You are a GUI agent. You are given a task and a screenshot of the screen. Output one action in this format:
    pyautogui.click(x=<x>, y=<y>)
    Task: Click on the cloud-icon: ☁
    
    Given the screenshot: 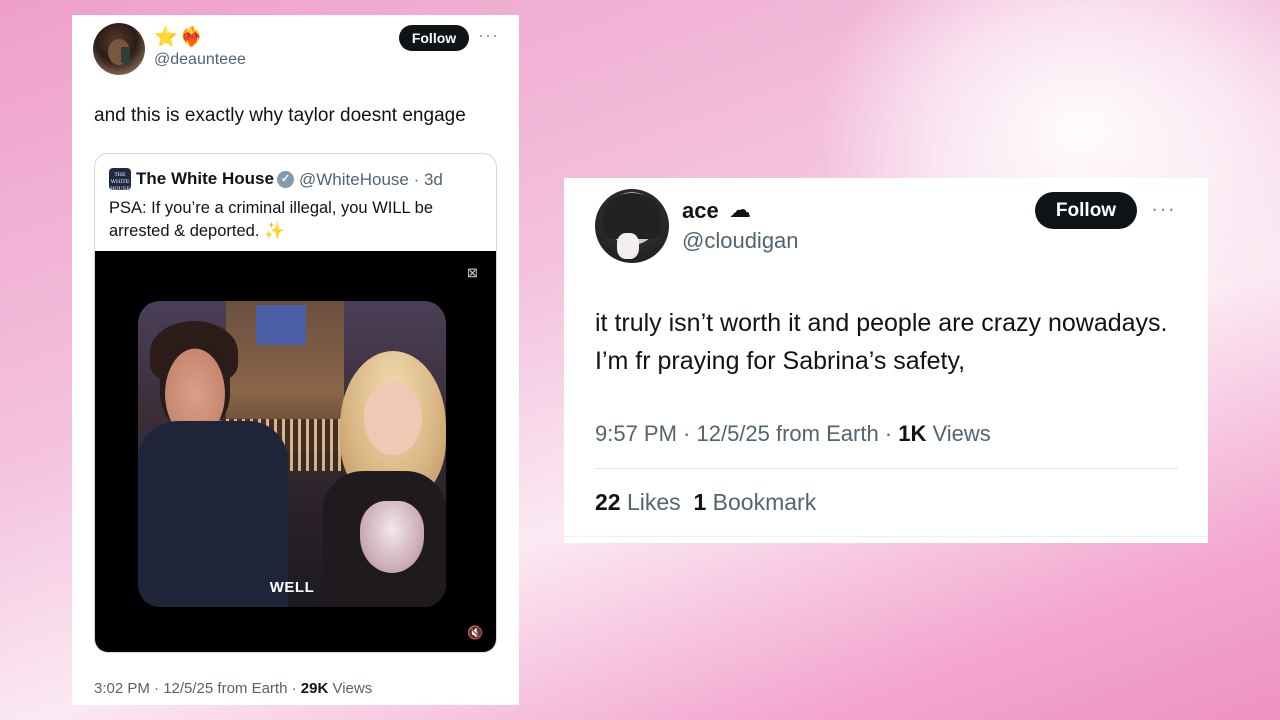 What is the action you would take?
    pyautogui.click(x=740, y=209)
    